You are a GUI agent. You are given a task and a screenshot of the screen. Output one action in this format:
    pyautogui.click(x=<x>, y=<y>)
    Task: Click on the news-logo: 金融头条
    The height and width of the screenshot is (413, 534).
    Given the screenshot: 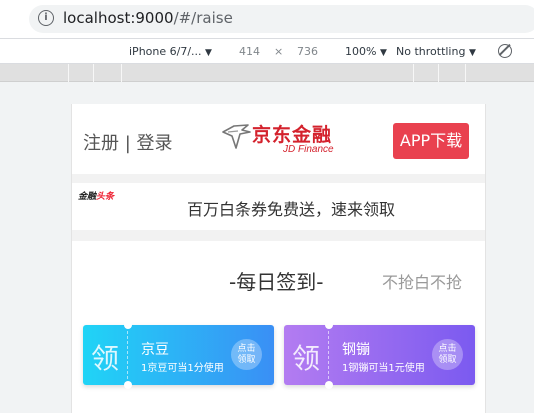 What is the action you would take?
    pyautogui.click(x=96, y=195)
    